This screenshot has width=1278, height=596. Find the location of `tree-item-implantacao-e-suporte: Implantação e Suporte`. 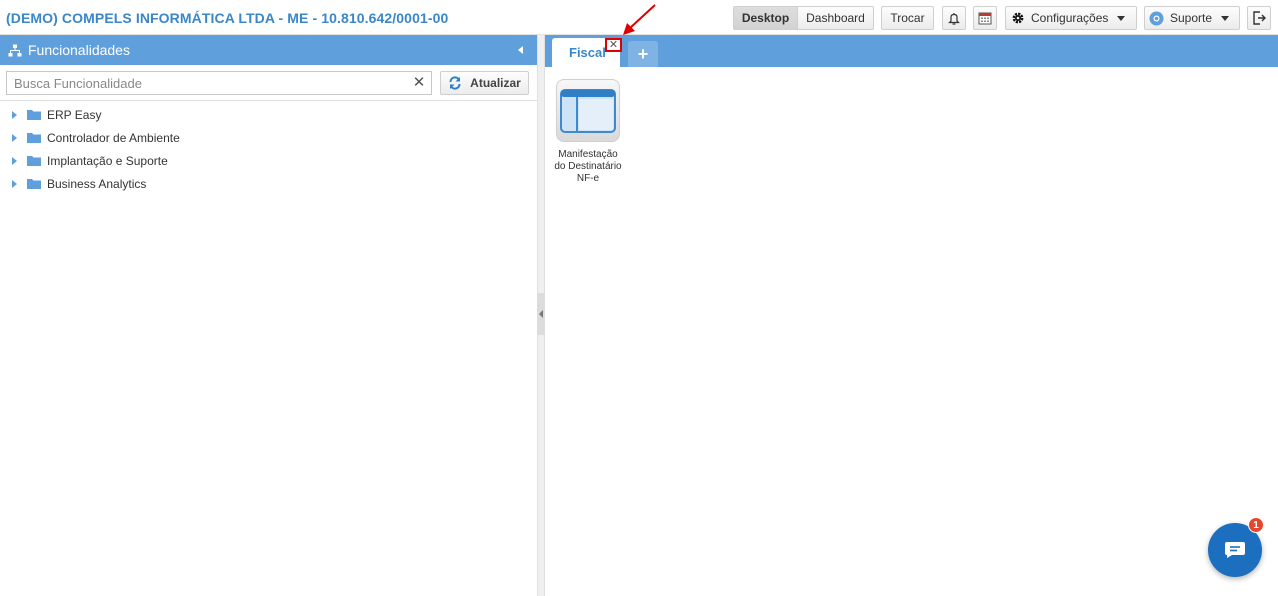

tree-item-implantacao-e-suporte: Implantação e Suporte is located at coordinates (268, 160).